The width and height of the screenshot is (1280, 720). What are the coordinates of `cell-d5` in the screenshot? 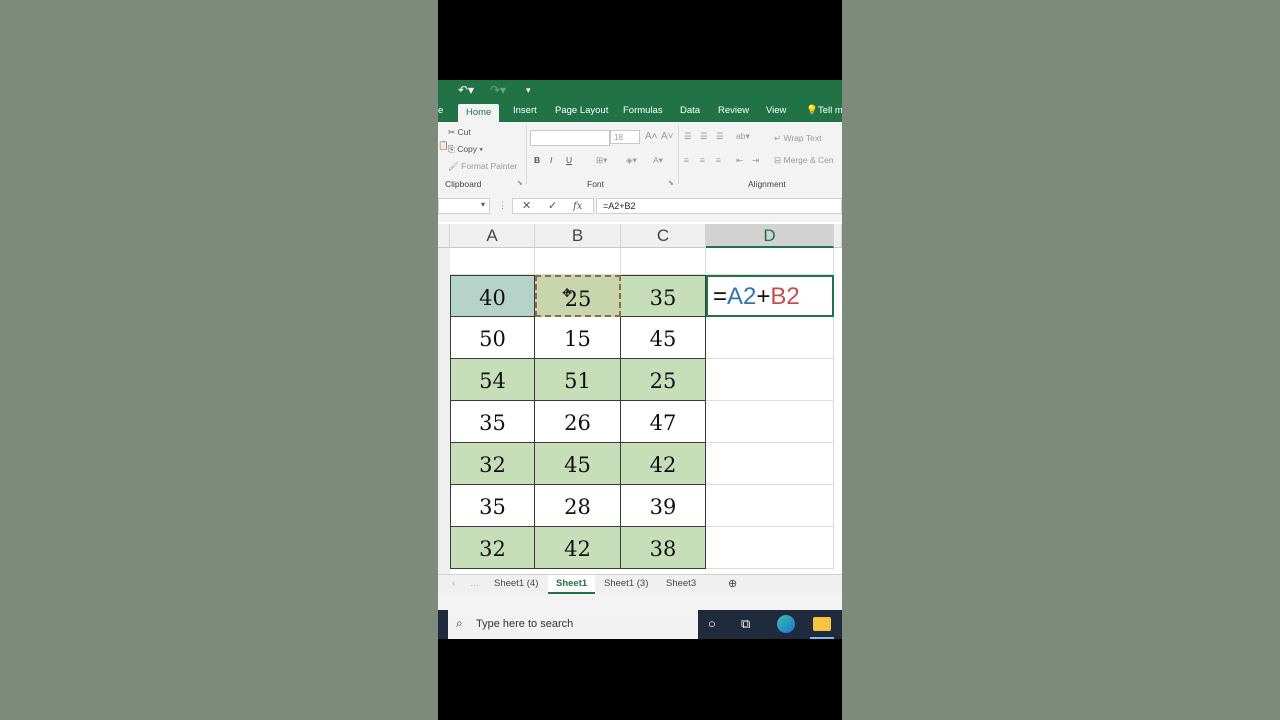 It's located at (770, 422).